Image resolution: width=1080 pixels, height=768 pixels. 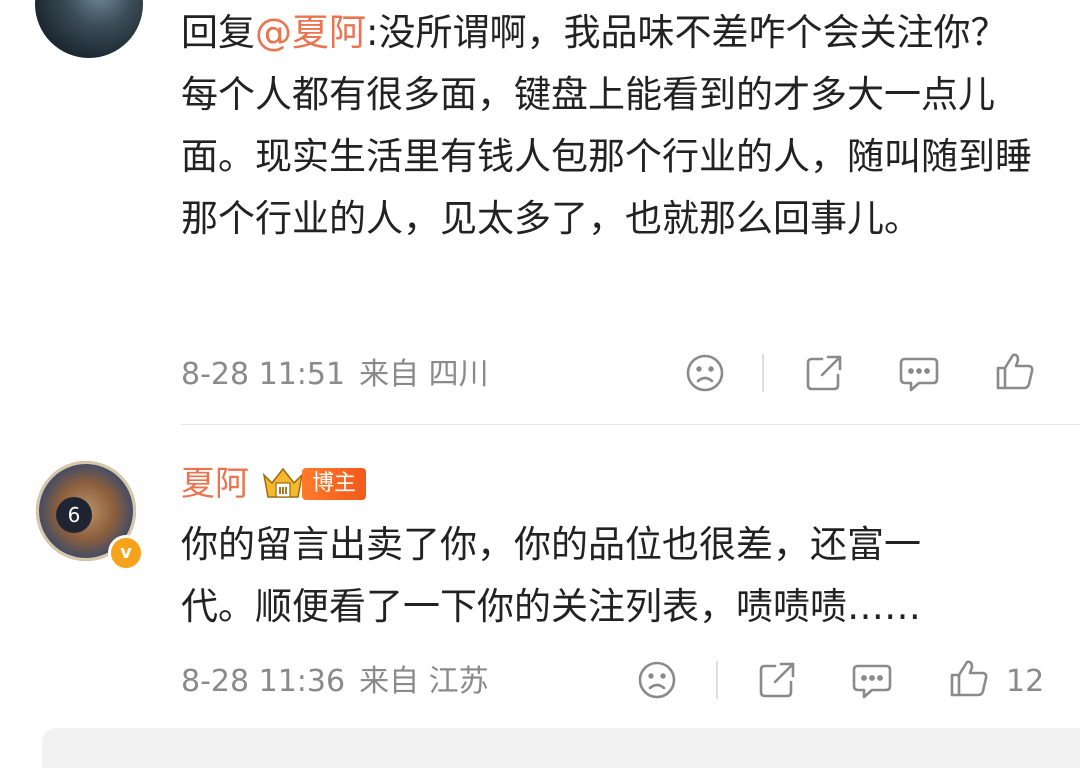 I want to click on comment-divider, so click(x=630, y=424).